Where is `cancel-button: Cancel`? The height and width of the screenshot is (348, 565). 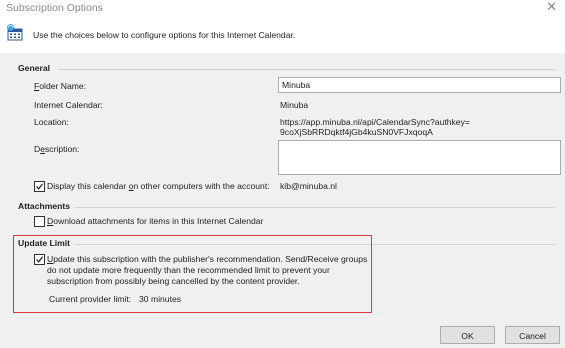
cancel-button: Cancel is located at coordinates (532, 335).